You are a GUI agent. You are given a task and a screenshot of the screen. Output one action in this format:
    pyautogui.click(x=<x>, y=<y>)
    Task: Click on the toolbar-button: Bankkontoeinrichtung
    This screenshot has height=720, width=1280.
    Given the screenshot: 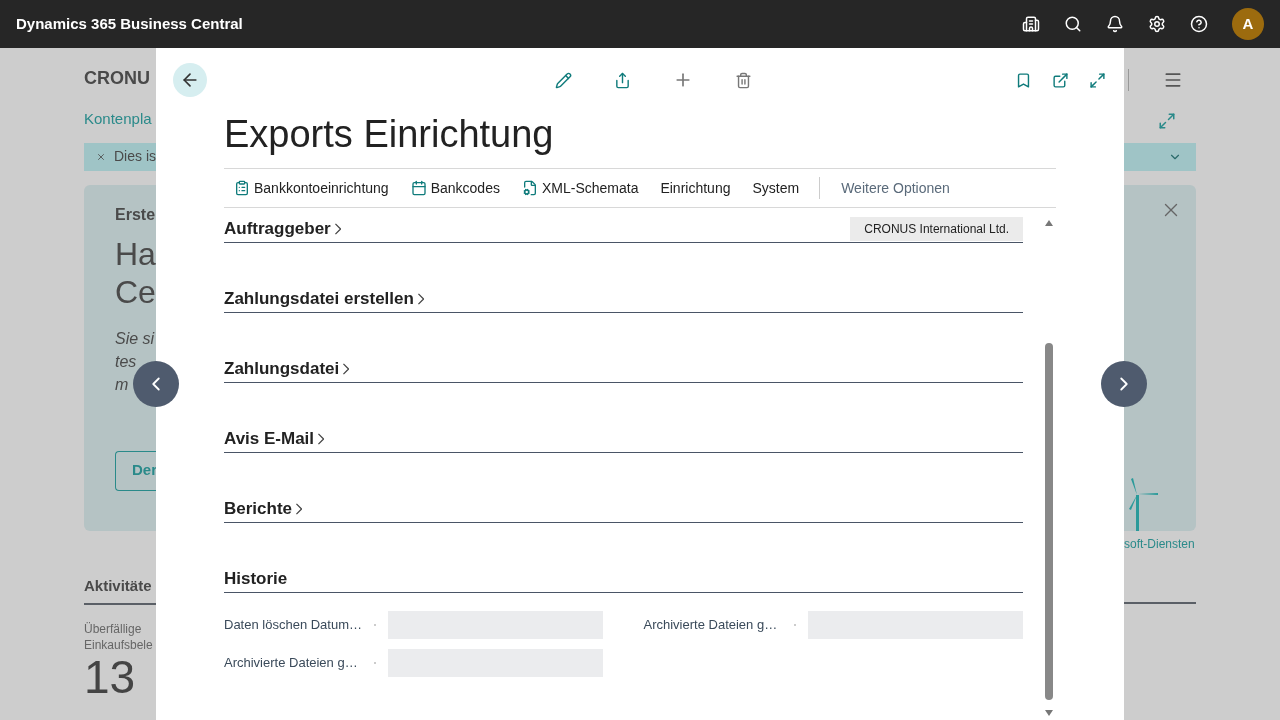 What is the action you would take?
    pyautogui.click(x=311, y=188)
    